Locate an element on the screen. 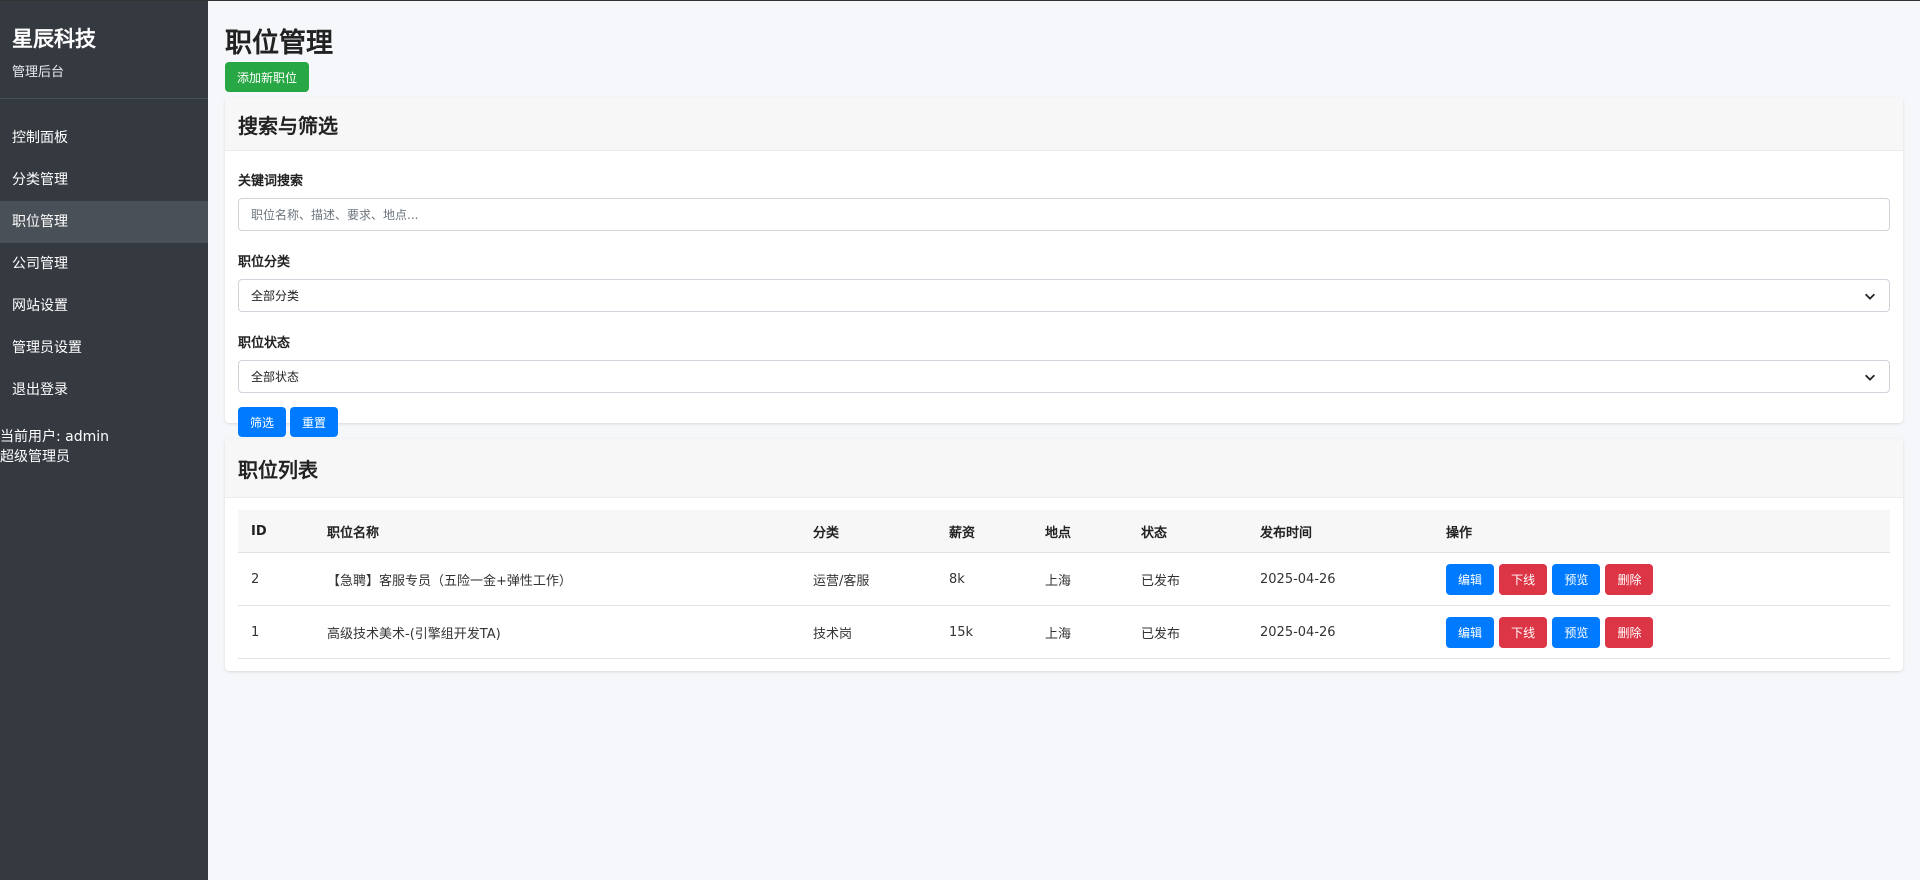 The image size is (1920, 880). category-selected: 全部分类 is located at coordinates (275, 296).